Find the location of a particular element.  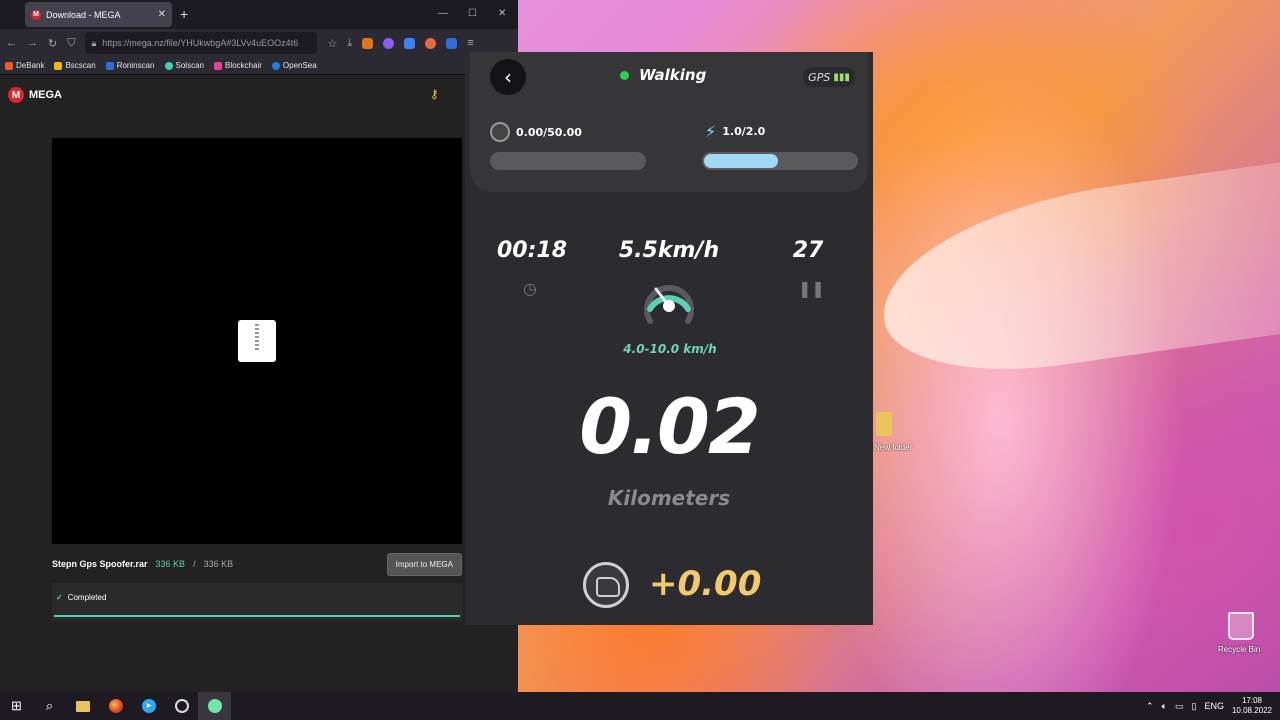

downloaded-size: 336 KB is located at coordinates (170, 564).